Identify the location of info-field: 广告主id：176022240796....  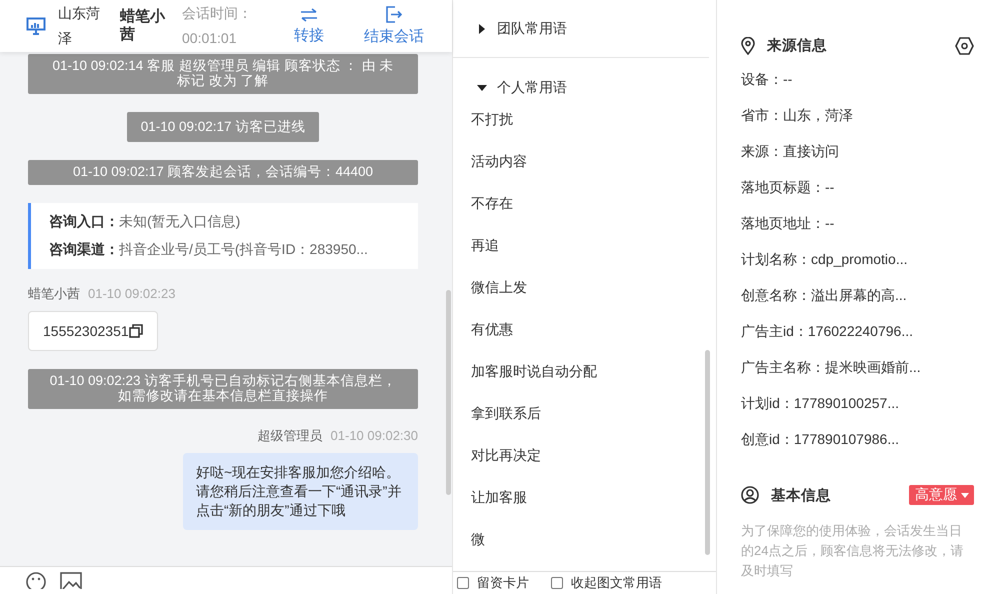
(857, 340).